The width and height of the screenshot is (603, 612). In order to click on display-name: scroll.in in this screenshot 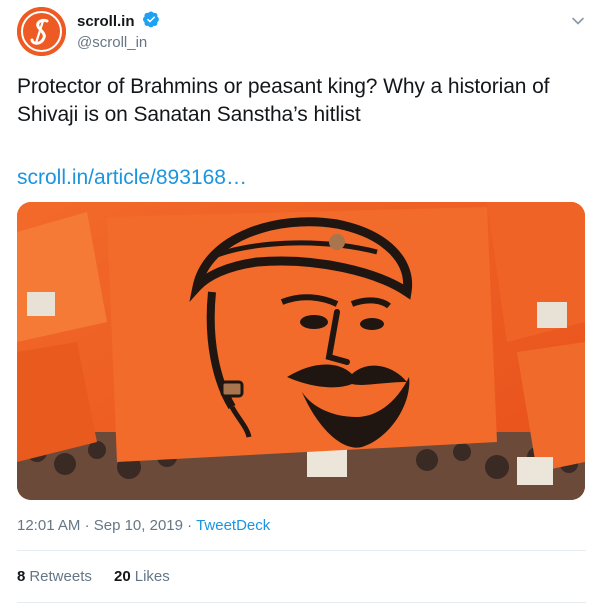, I will do `click(106, 21)`.